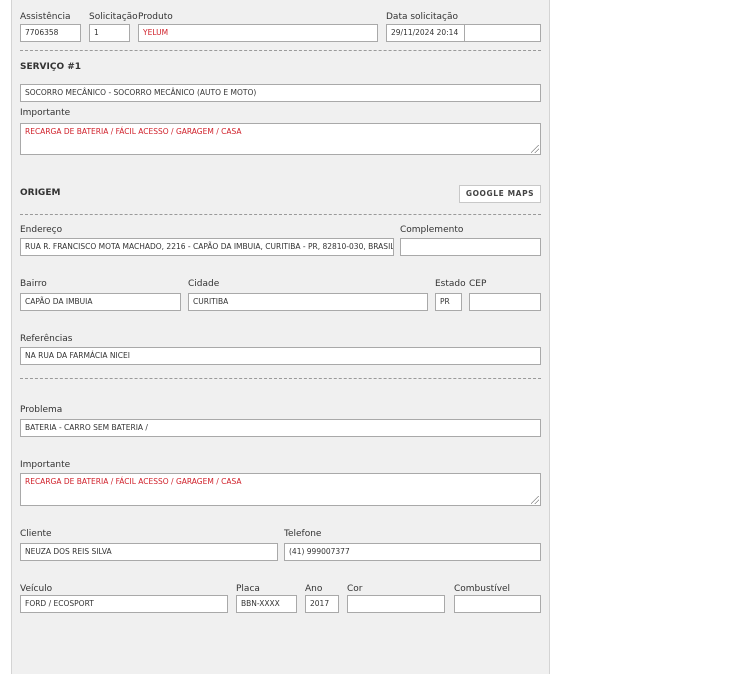 This screenshot has width=748, height=674. Describe the element at coordinates (204, 284) in the screenshot. I see `cidade-label: Cidade` at that location.